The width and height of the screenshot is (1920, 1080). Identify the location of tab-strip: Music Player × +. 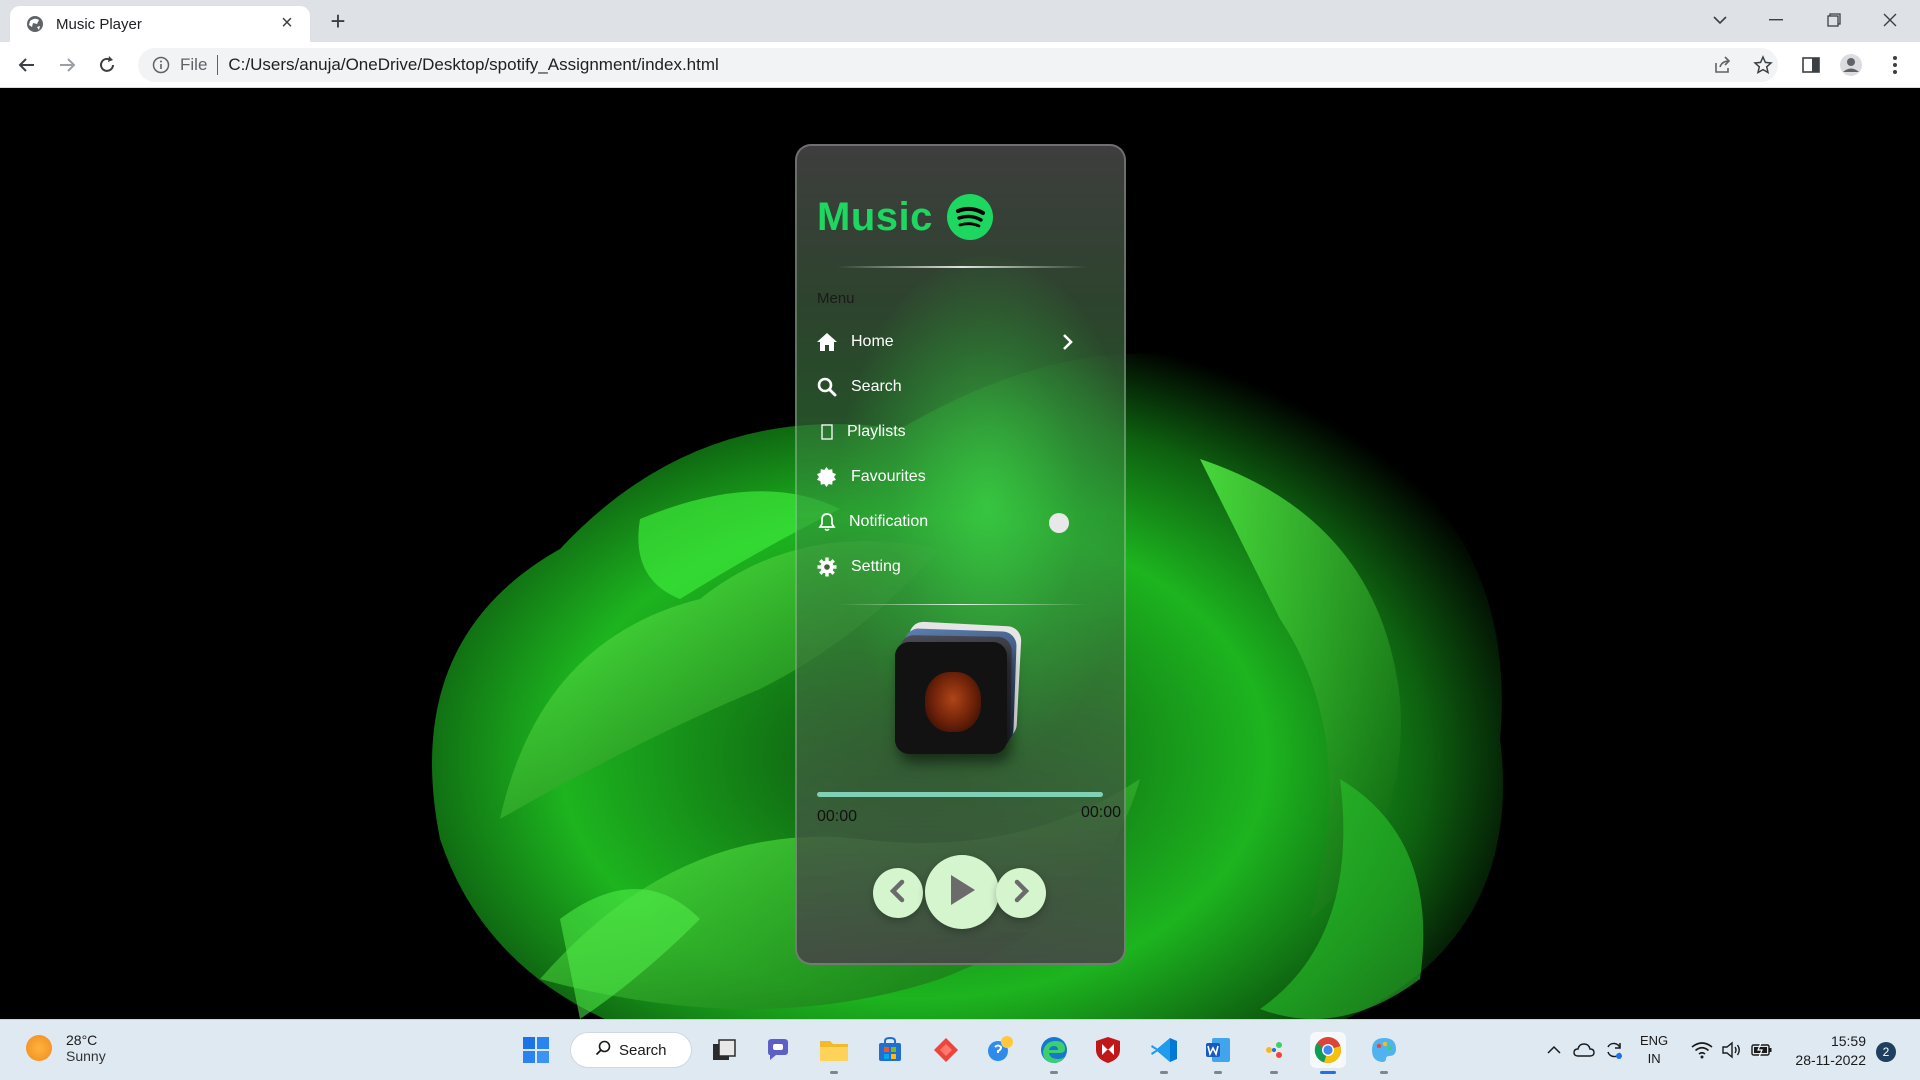
(960, 21).